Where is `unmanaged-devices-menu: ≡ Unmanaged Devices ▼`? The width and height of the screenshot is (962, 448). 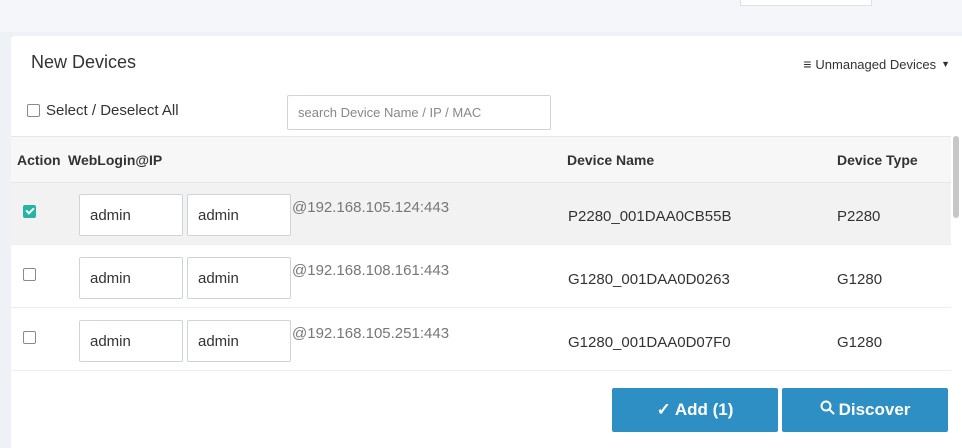 unmanaged-devices-menu: ≡ Unmanaged Devices ▼ is located at coordinates (876, 64).